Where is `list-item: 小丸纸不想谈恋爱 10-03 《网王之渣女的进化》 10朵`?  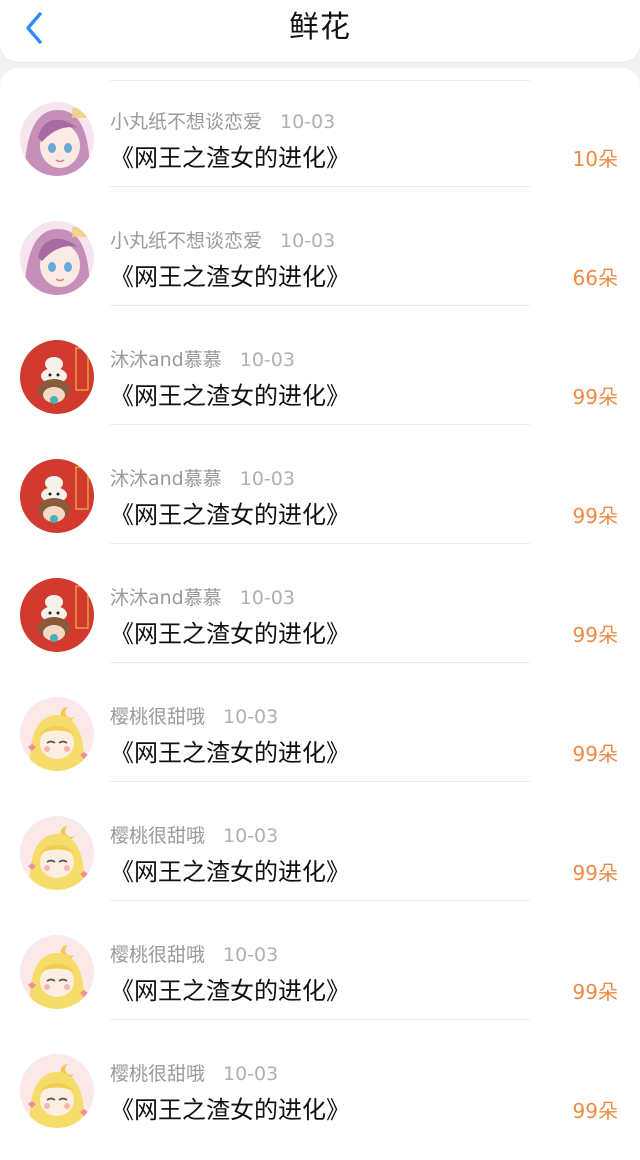 list-item: 小丸纸不想谈恋爱 10-03 《网王之渣女的进化》 10朵 is located at coordinates (320, 127).